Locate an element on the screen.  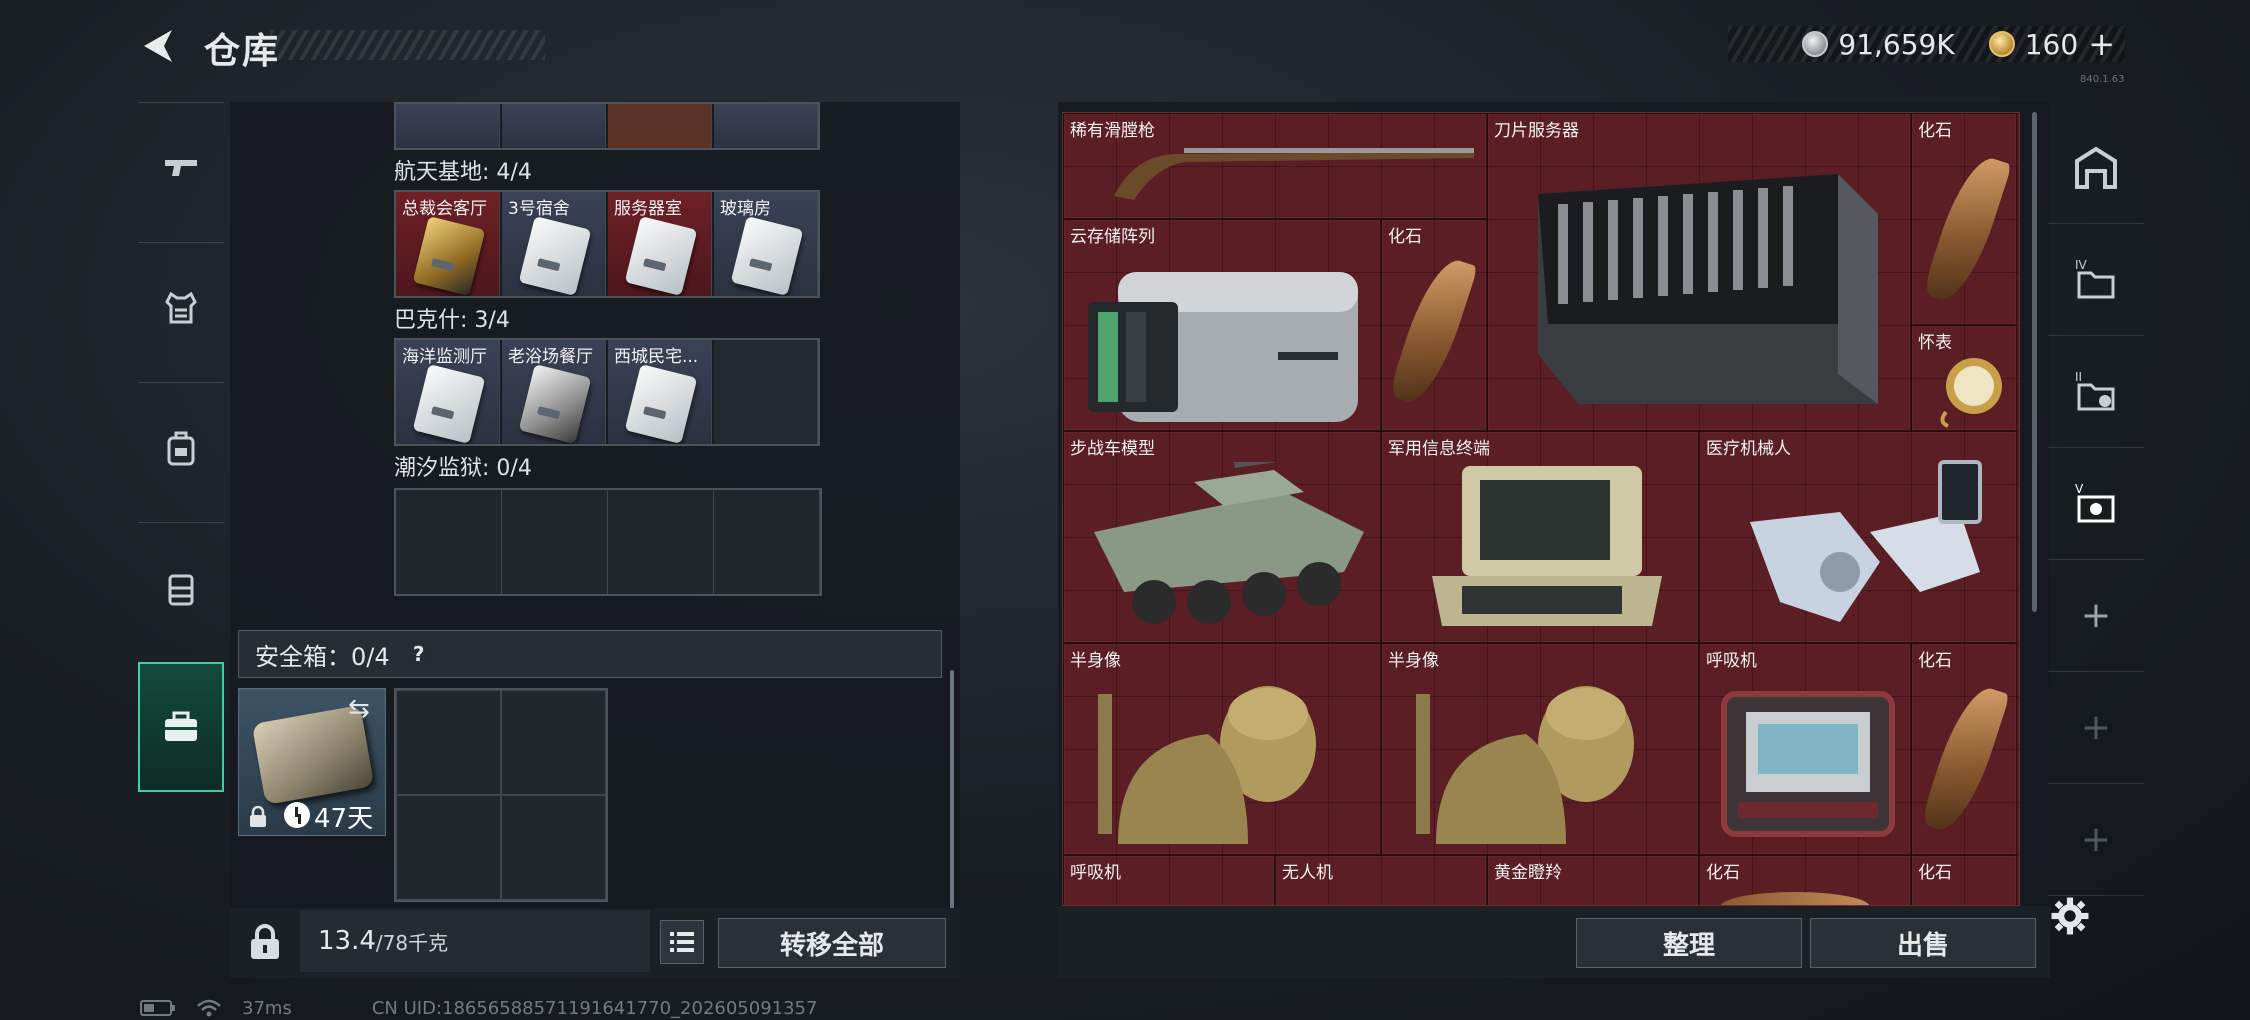
nav-storage-2: II is located at coordinates (2096, 392).